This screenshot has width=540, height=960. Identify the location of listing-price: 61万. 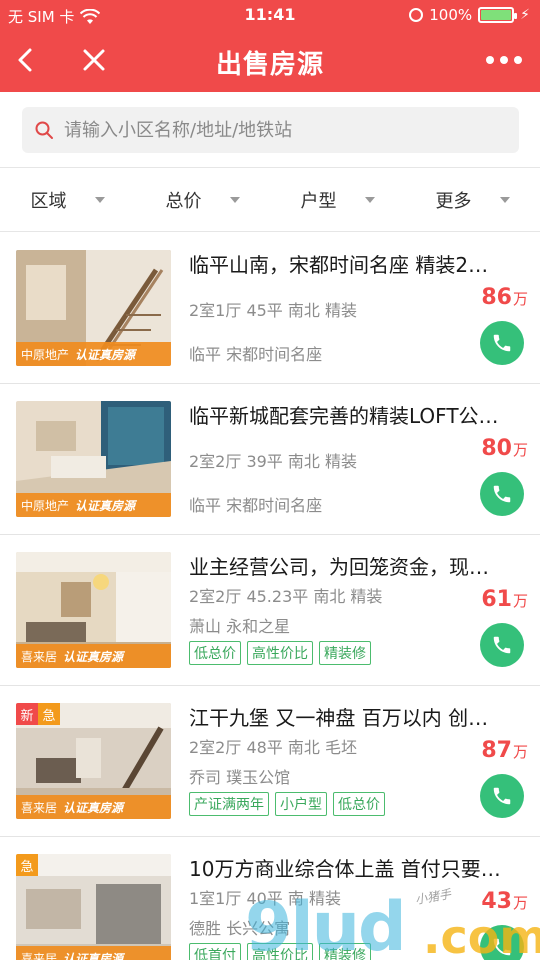
(504, 599).